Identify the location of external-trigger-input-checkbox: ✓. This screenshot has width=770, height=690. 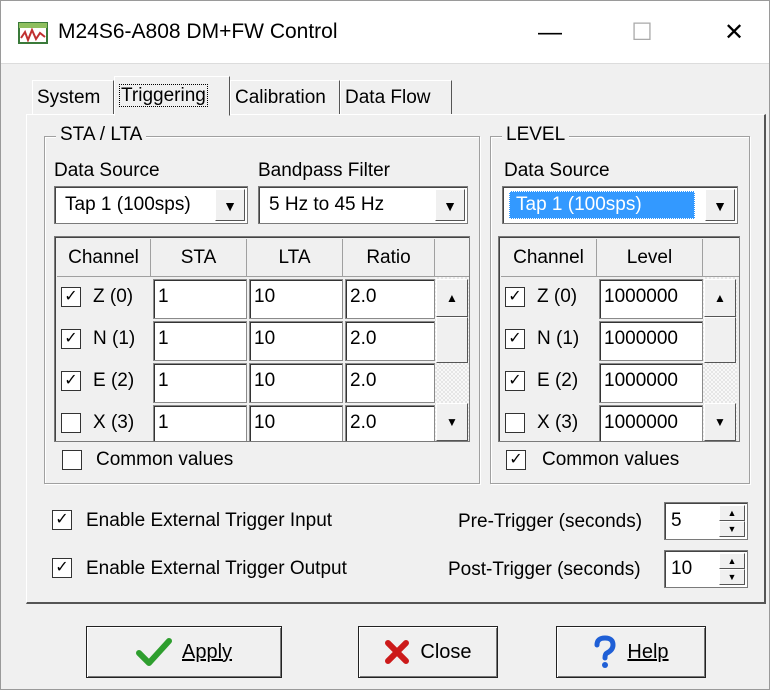
(62, 520).